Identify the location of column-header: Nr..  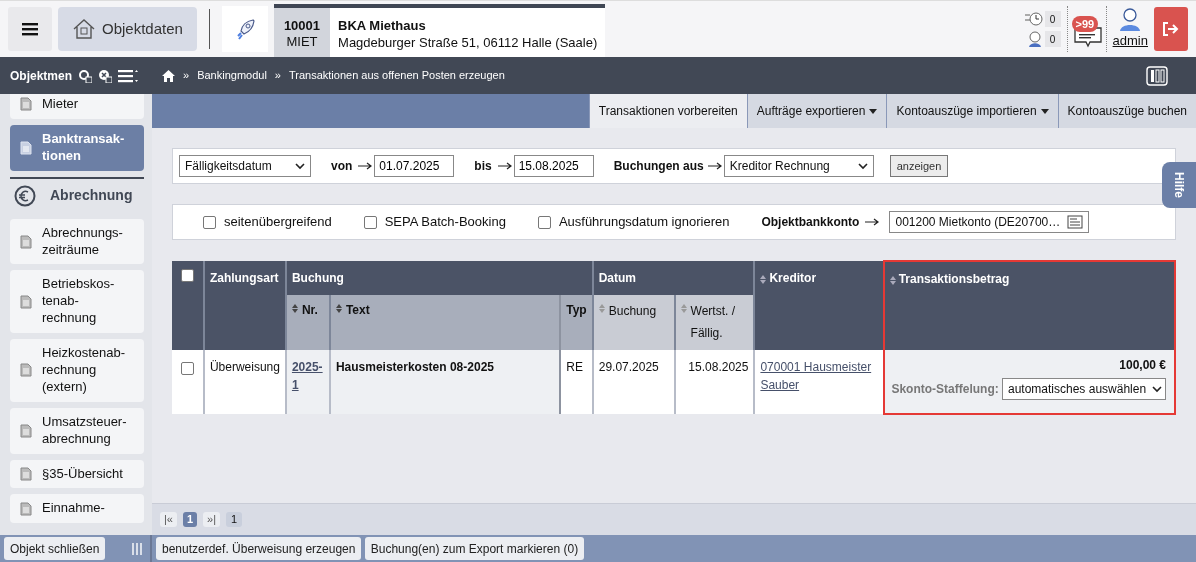
(307, 323).